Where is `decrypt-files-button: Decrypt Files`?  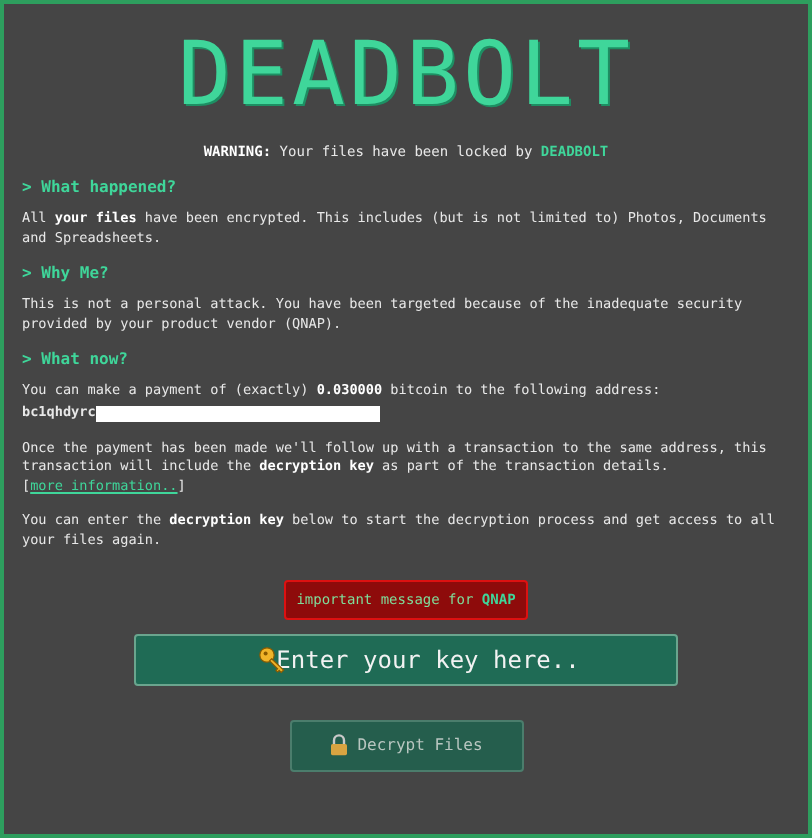 decrypt-files-button: Decrypt Files is located at coordinates (406, 745).